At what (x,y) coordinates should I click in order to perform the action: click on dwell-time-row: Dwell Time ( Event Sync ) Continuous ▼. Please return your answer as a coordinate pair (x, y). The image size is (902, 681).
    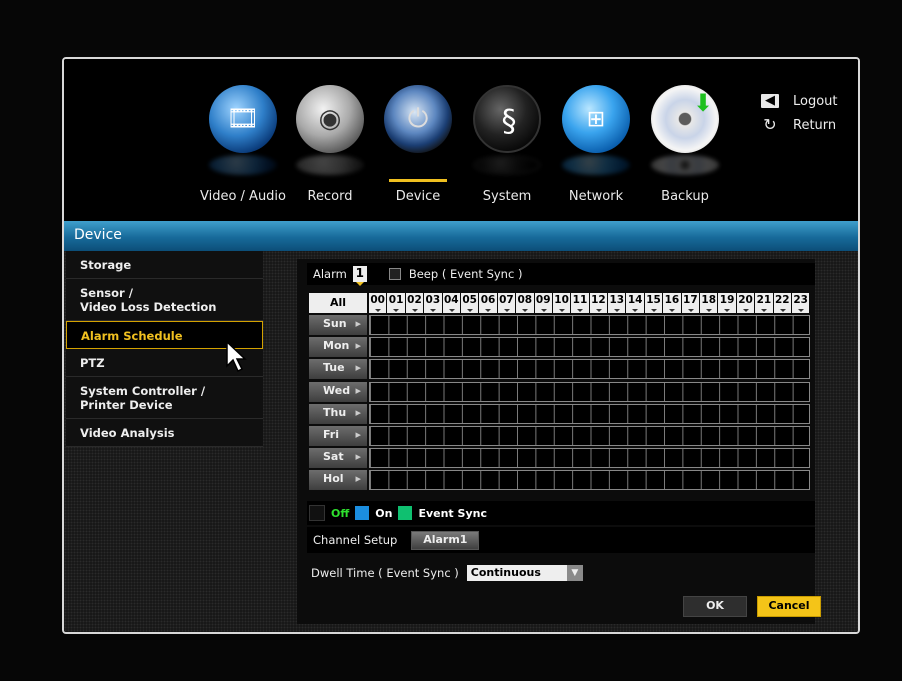
    Looking at the image, I should click on (561, 573).